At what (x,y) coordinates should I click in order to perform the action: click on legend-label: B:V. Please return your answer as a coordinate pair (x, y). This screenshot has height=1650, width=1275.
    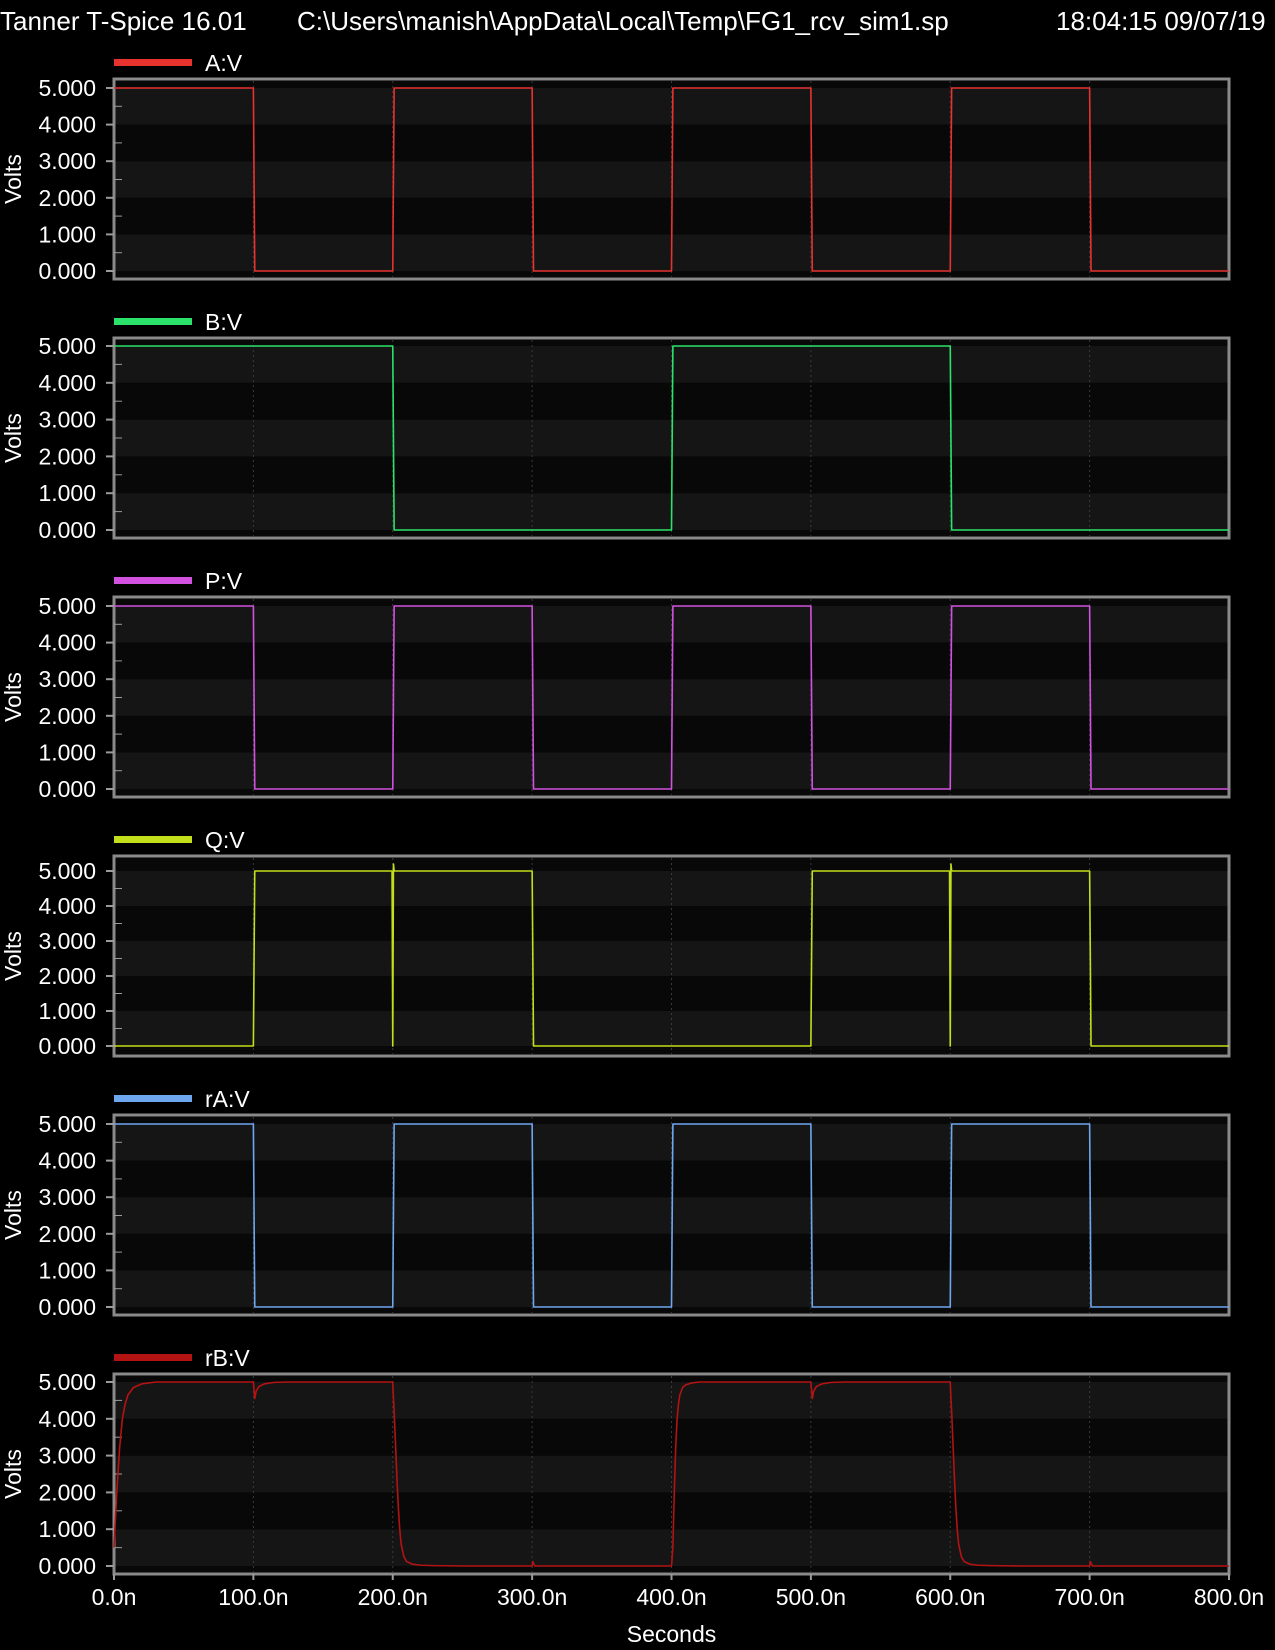
    Looking at the image, I should click on (224, 322).